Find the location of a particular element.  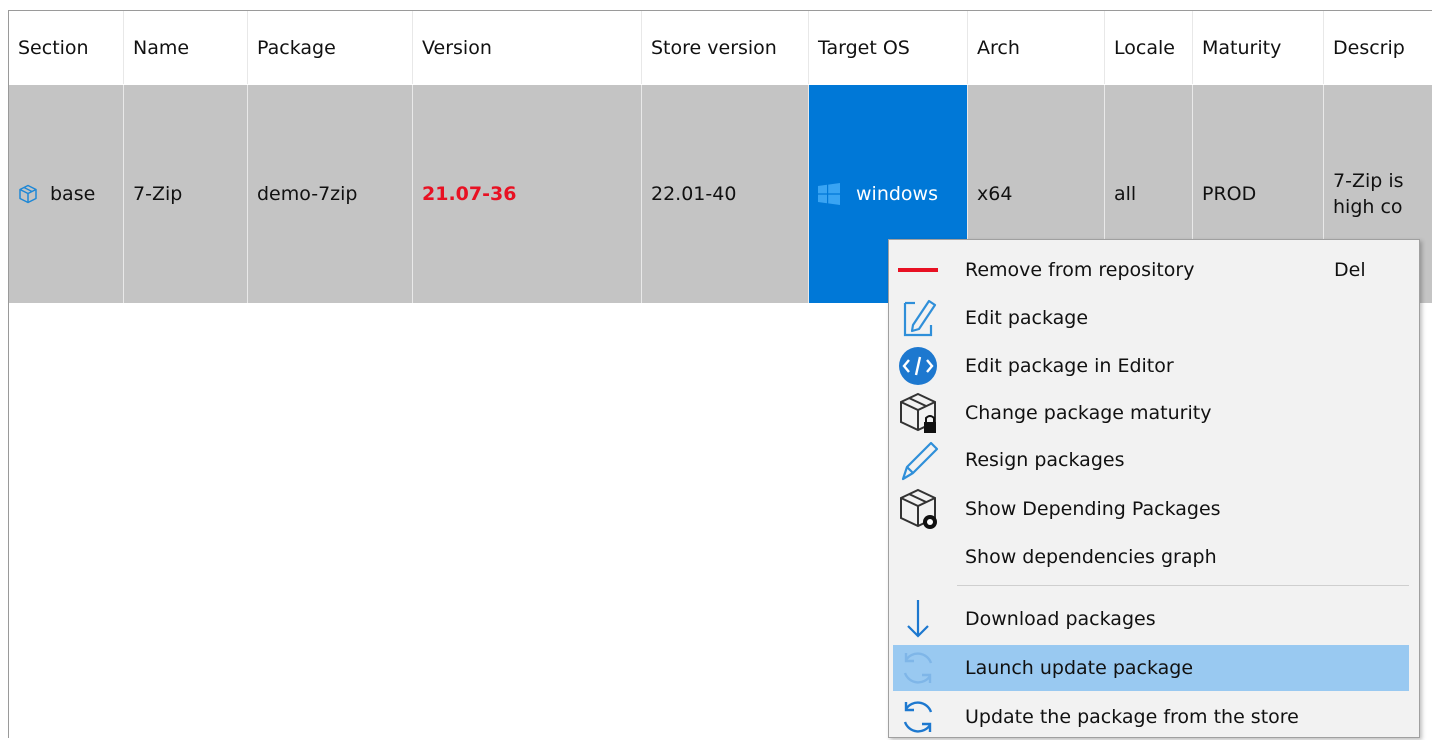

cell-store-version: 22.01-40 is located at coordinates (725, 194).